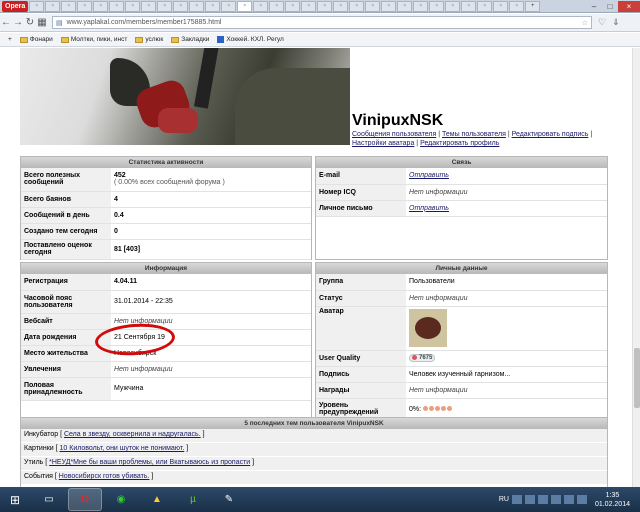 This screenshot has height=512, width=640. I want to click on bookmark-item: Закладки, so click(190, 39).